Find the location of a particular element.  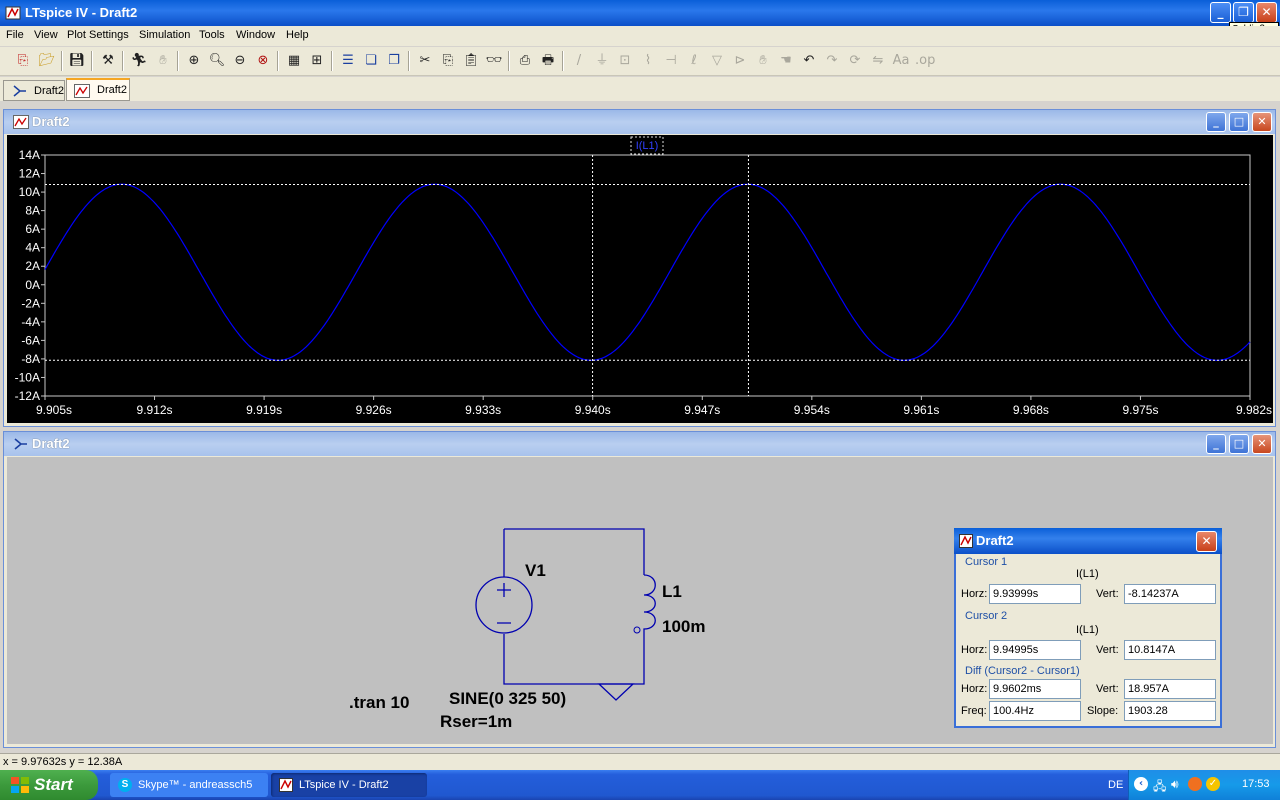

inductor-l1 is located at coordinates (644, 607).